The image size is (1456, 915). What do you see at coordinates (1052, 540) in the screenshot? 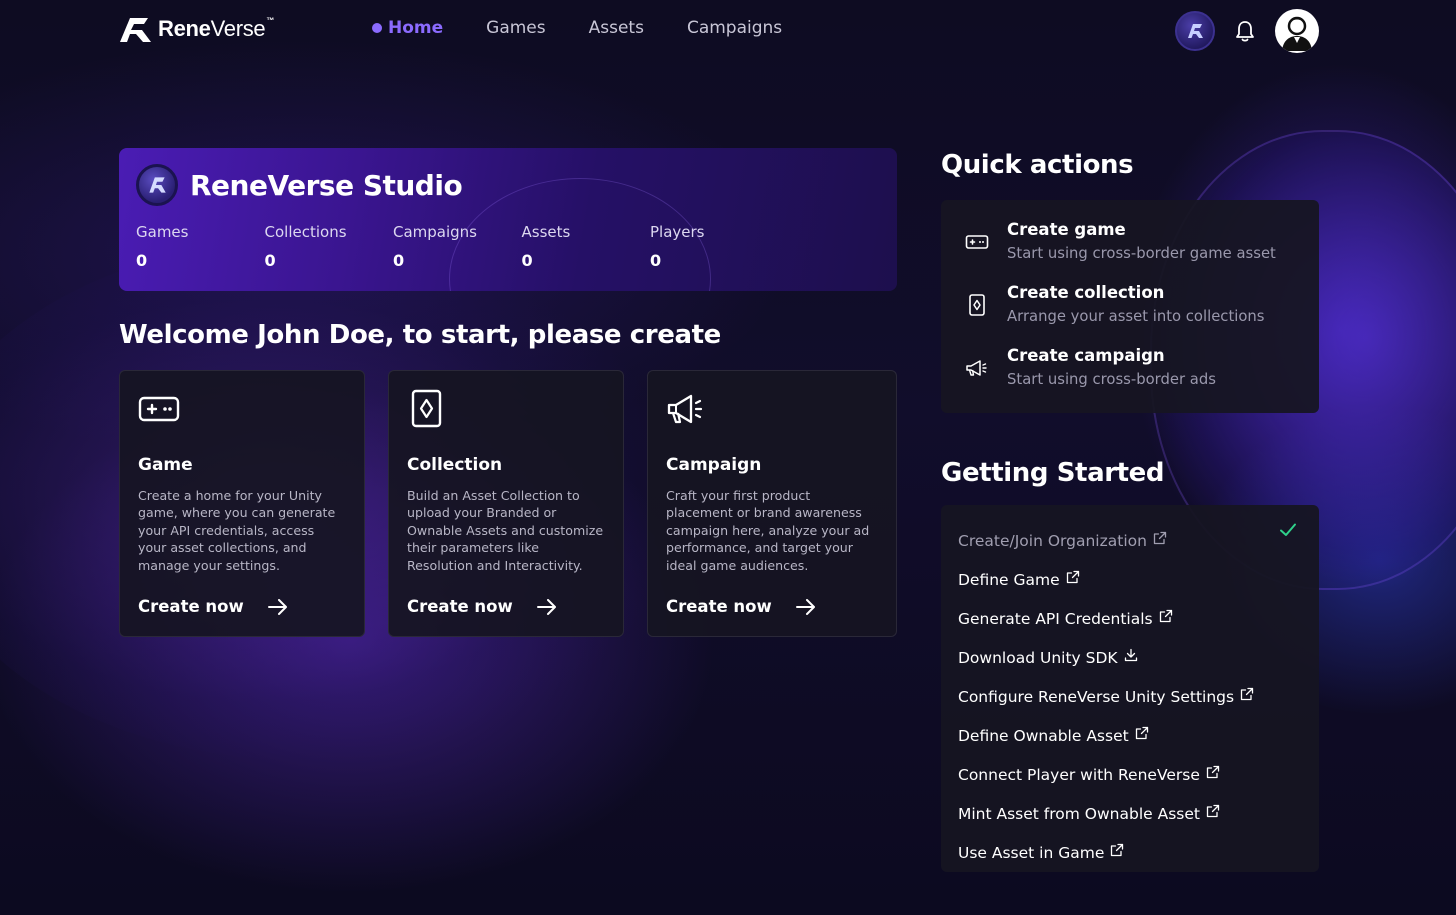
I see `step-label: Create/Join Organization` at bounding box center [1052, 540].